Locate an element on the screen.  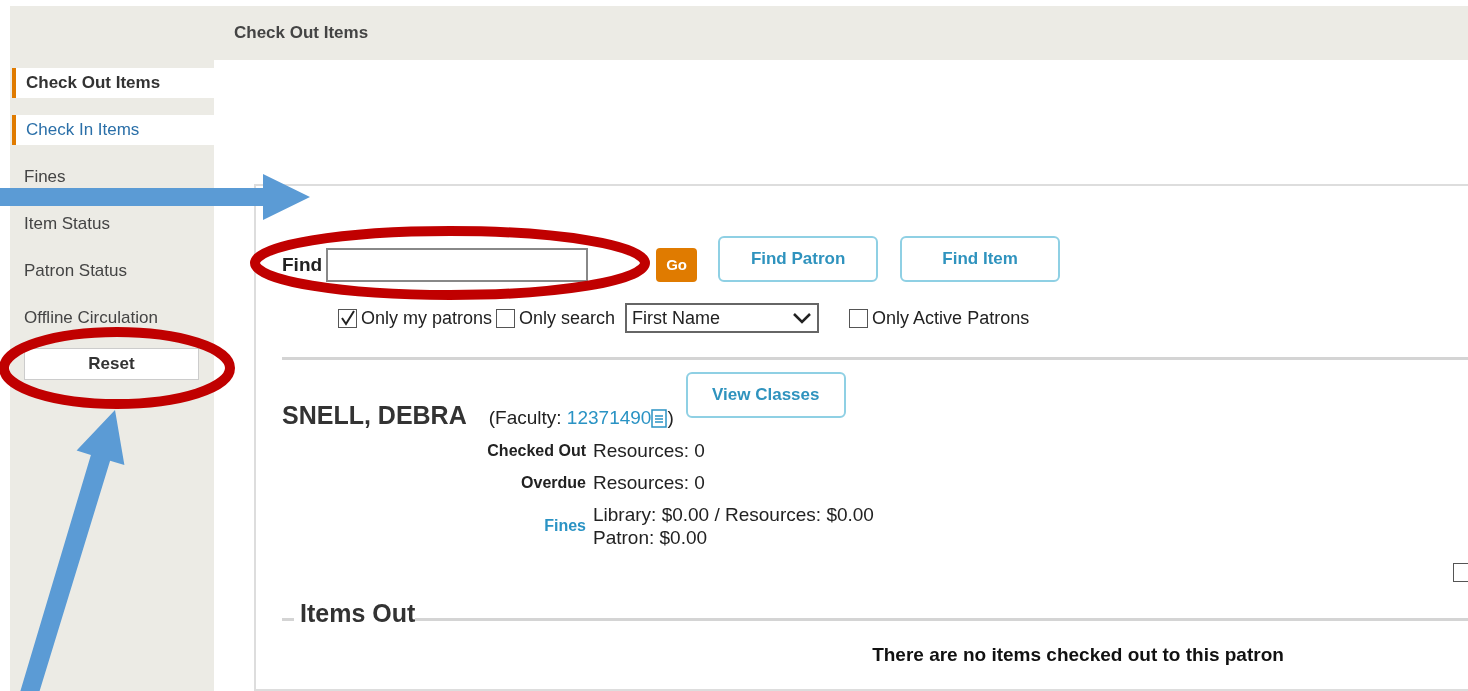
reset-button: Reset is located at coordinates (111, 364).